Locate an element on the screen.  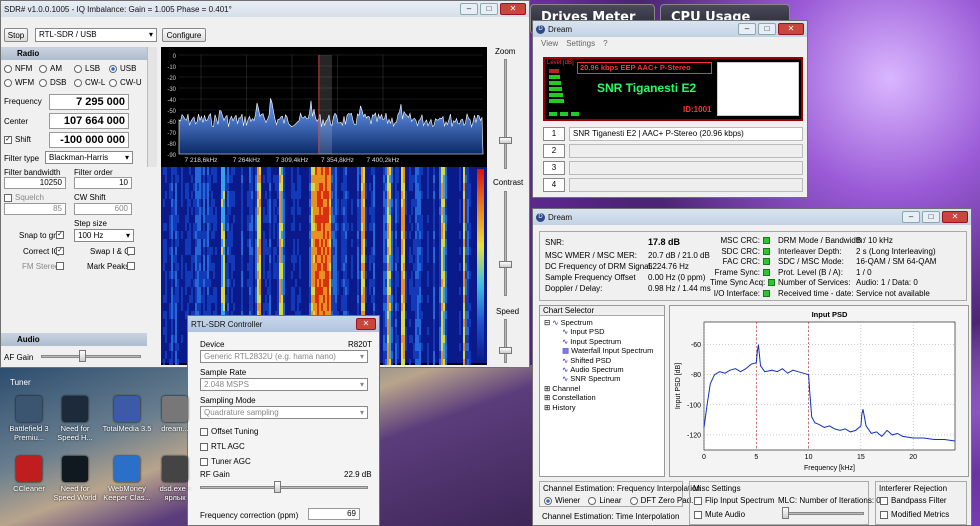
freq-interp-option: Linear is located at coordinates (605, 500).